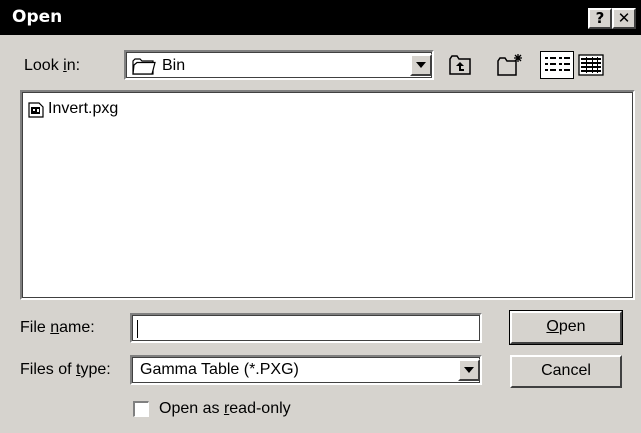 This screenshot has height=433, width=641. What do you see at coordinates (306, 328) in the screenshot?
I see `file-name-input` at bounding box center [306, 328].